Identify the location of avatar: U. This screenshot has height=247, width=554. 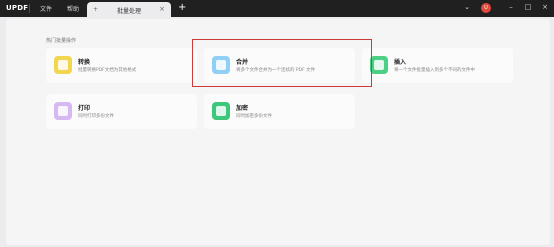
(486, 8).